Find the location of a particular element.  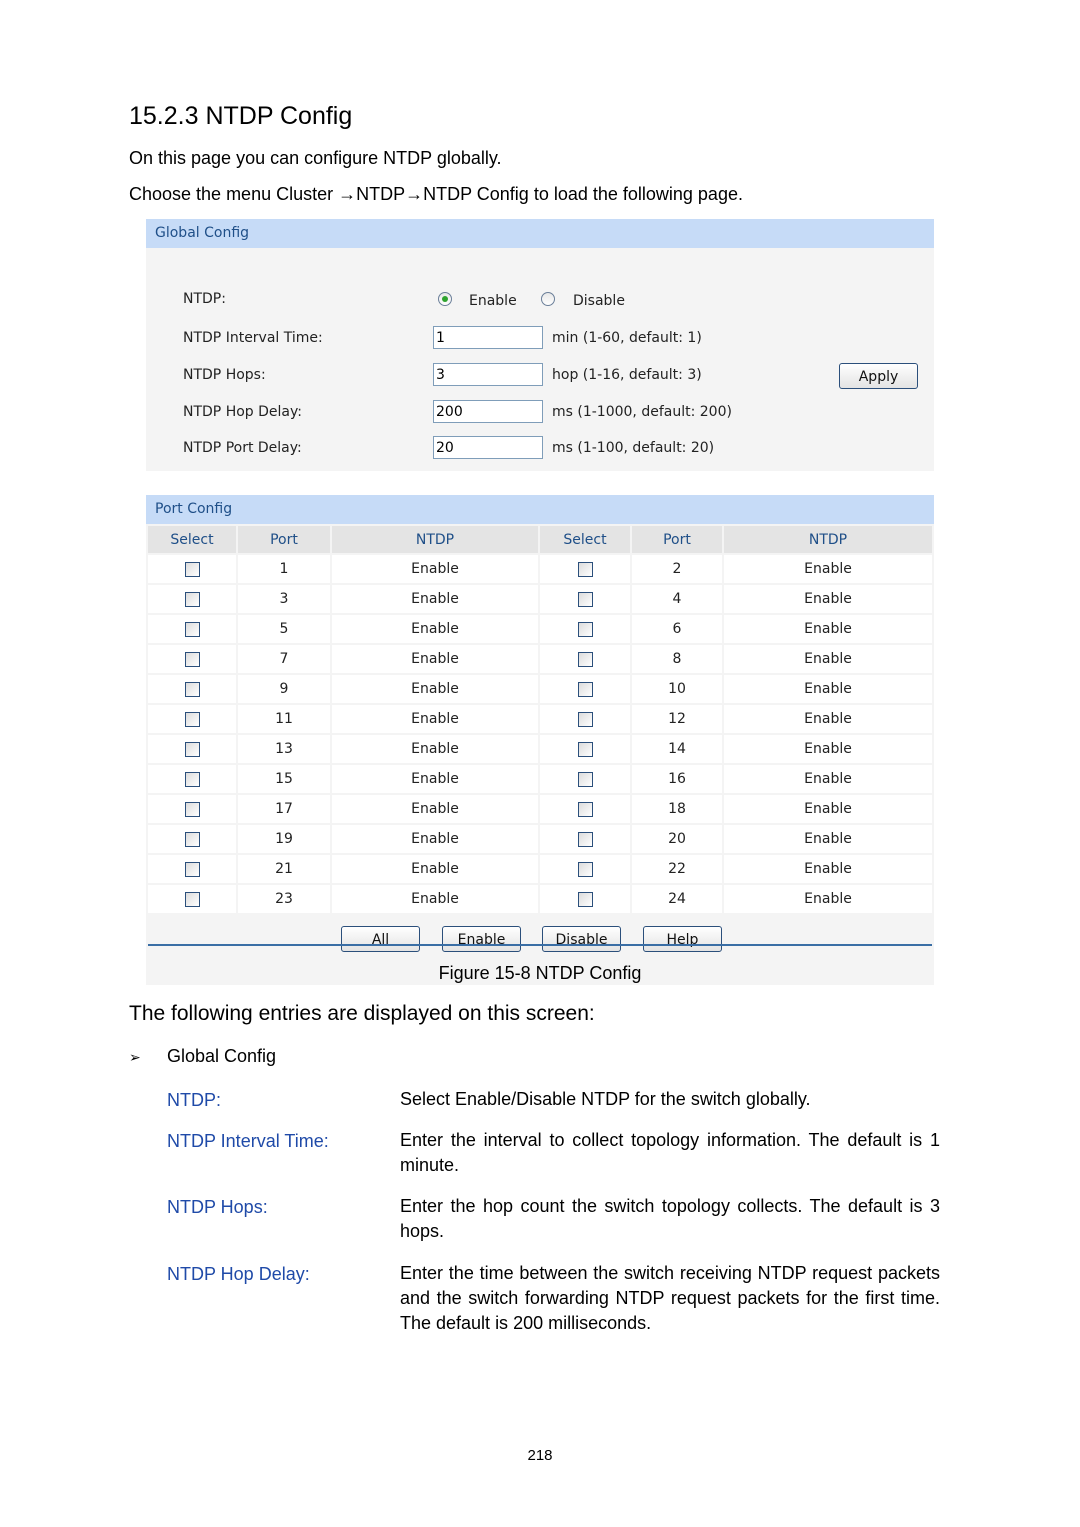

port-number-cell: 21 is located at coordinates (284, 869).